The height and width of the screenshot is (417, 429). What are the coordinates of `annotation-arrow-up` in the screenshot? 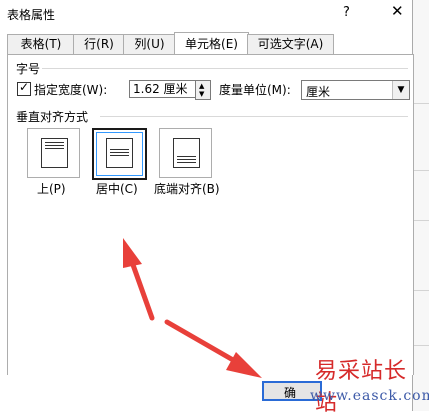 It's located at (139, 279).